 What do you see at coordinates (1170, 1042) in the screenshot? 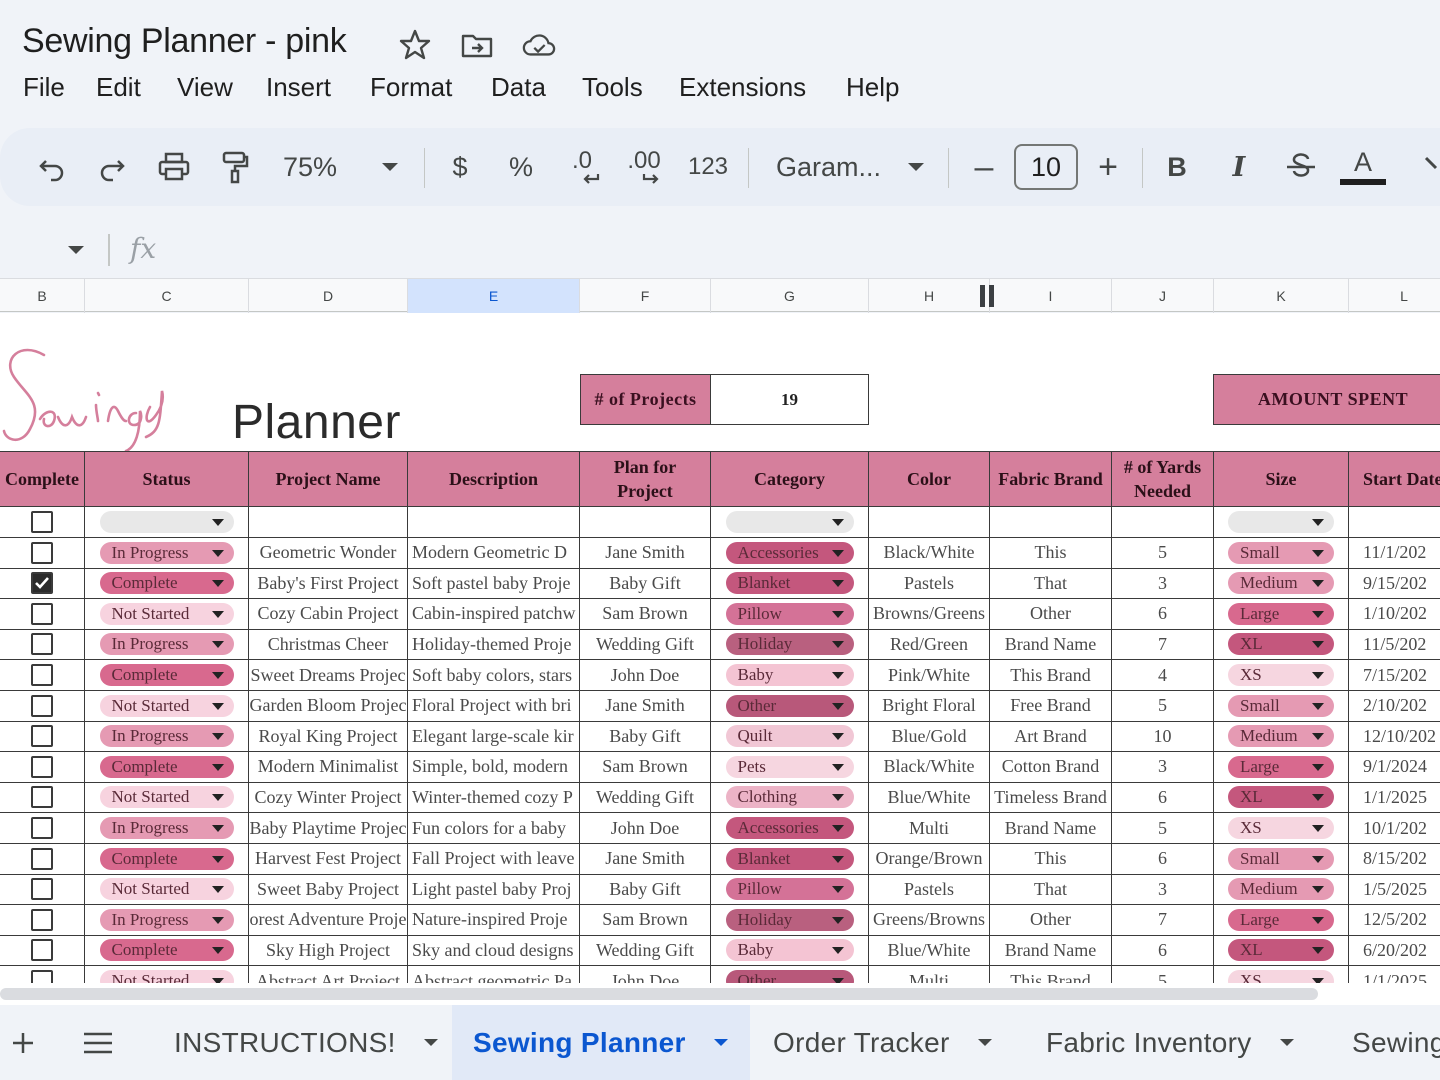
I see `tab-fabric-inventory: Fabric Inventory` at bounding box center [1170, 1042].